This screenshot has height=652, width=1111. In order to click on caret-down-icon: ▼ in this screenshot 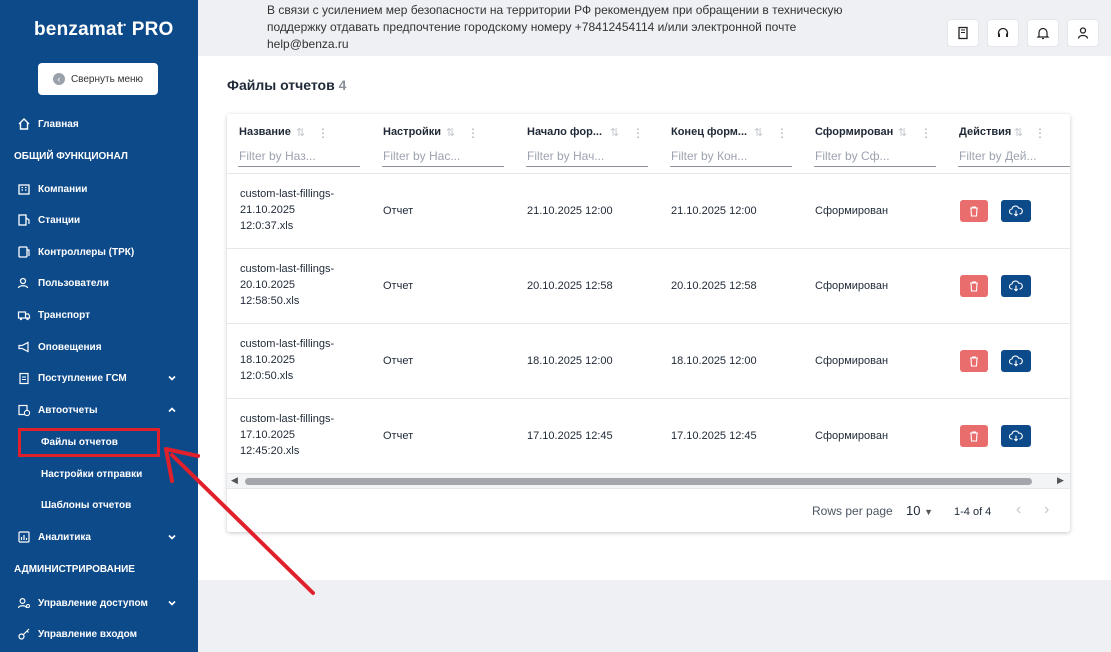, I will do `click(929, 512)`.